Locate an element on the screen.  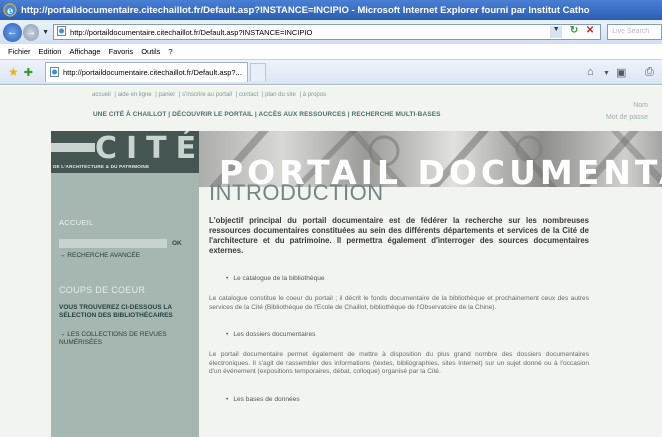
header-banner: PORTAIL DOCUMENTAIRE is located at coordinates (430, 159).